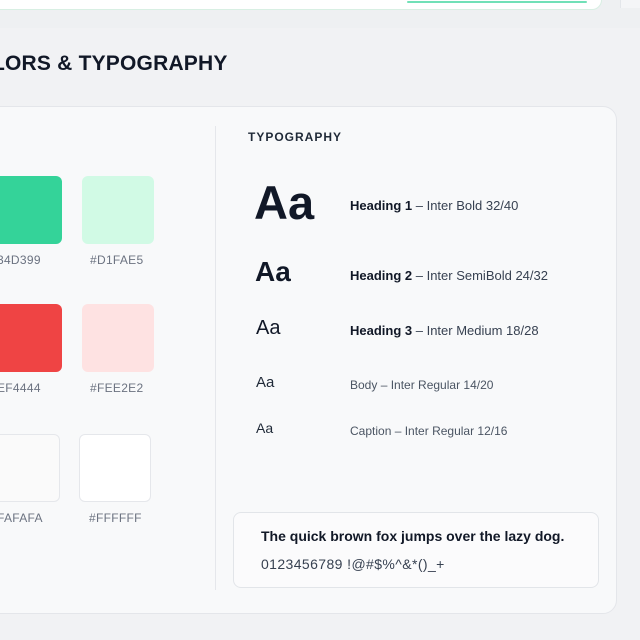 Image resolution: width=640 pixels, height=640 pixels. Describe the element at coordinates (371, 431) in the screenshot. I see `caption-name: Caption` at that location.